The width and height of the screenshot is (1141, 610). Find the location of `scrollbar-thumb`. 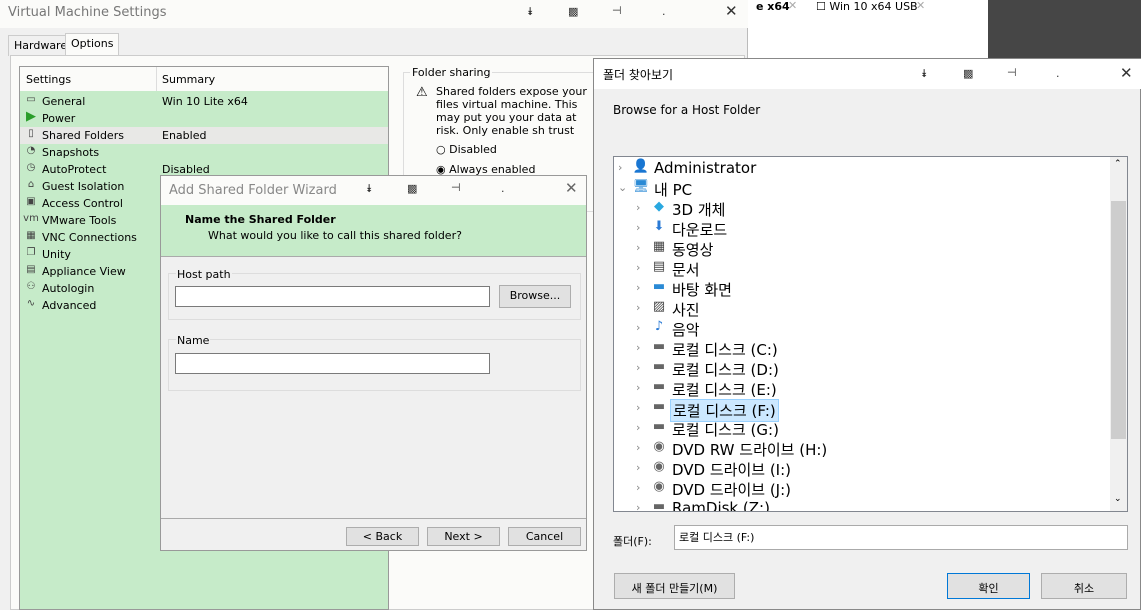

scrollbar-thumb is located at coordinates (1118, 320).